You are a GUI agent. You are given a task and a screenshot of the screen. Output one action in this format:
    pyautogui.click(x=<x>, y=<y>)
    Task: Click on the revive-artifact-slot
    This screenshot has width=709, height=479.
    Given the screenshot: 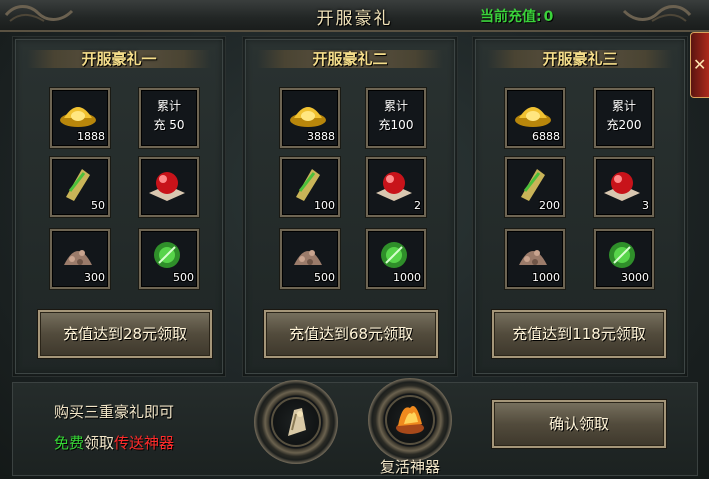 What is the action you would take?
    pyautogui.click(x=410, y=420)
    